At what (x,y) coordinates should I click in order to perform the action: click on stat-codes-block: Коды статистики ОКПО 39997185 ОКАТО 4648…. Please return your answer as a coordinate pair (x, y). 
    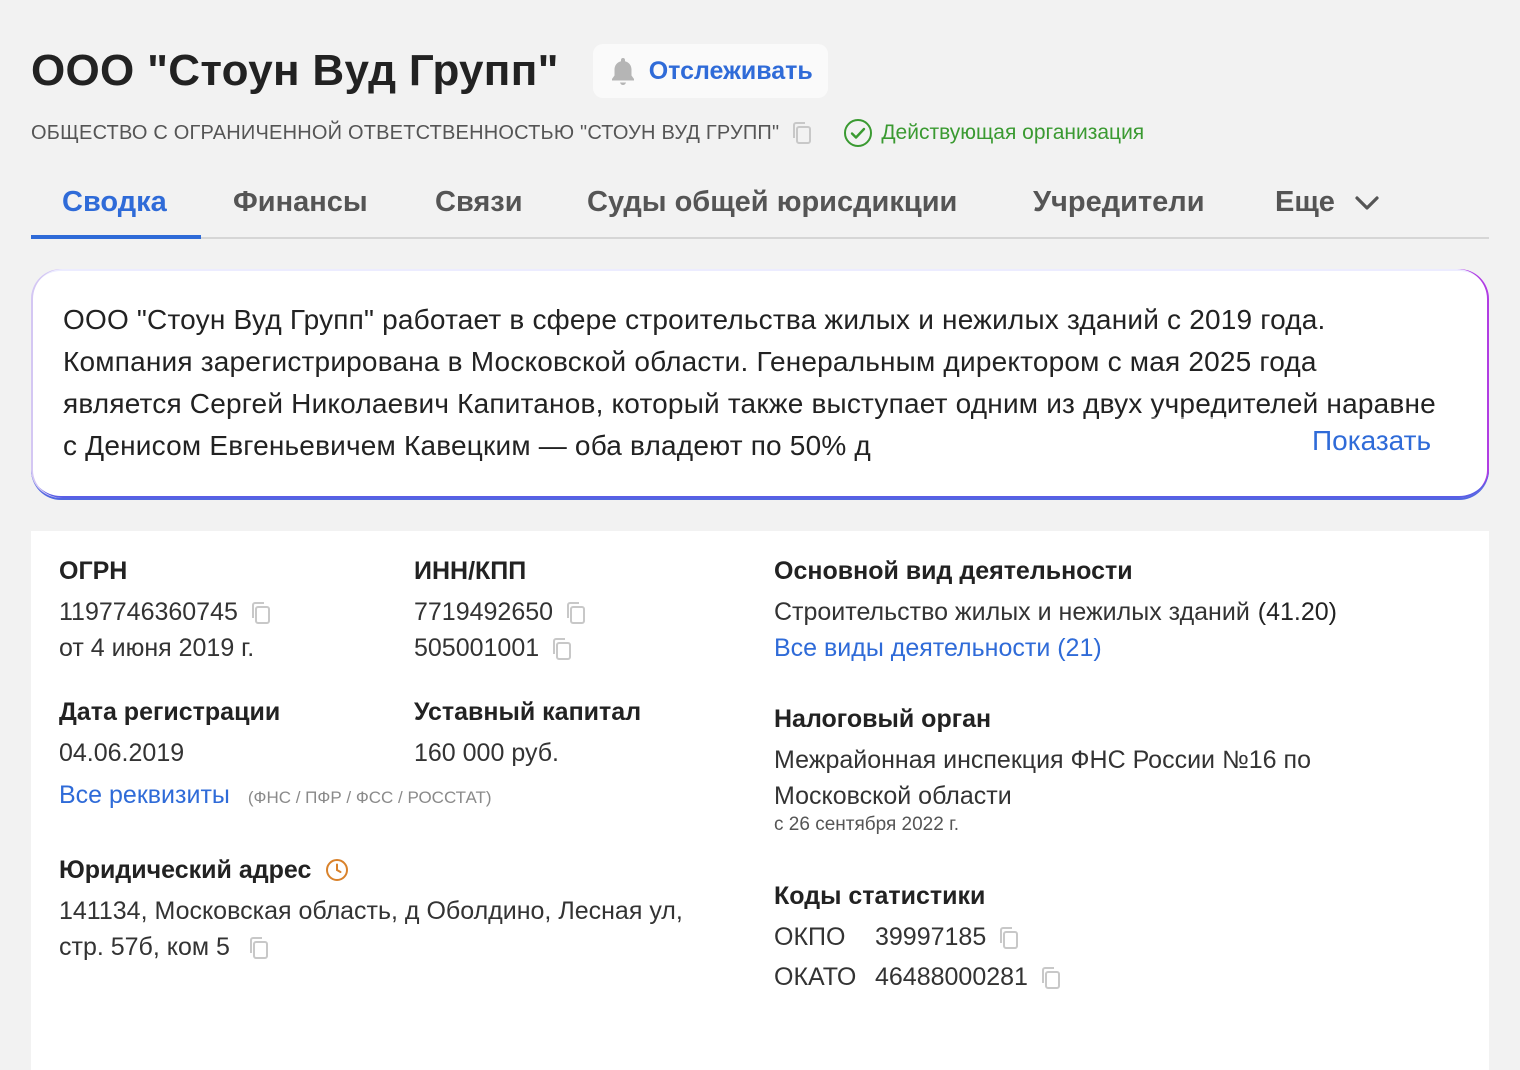
    Looking at the image, I should click on (918, 938).